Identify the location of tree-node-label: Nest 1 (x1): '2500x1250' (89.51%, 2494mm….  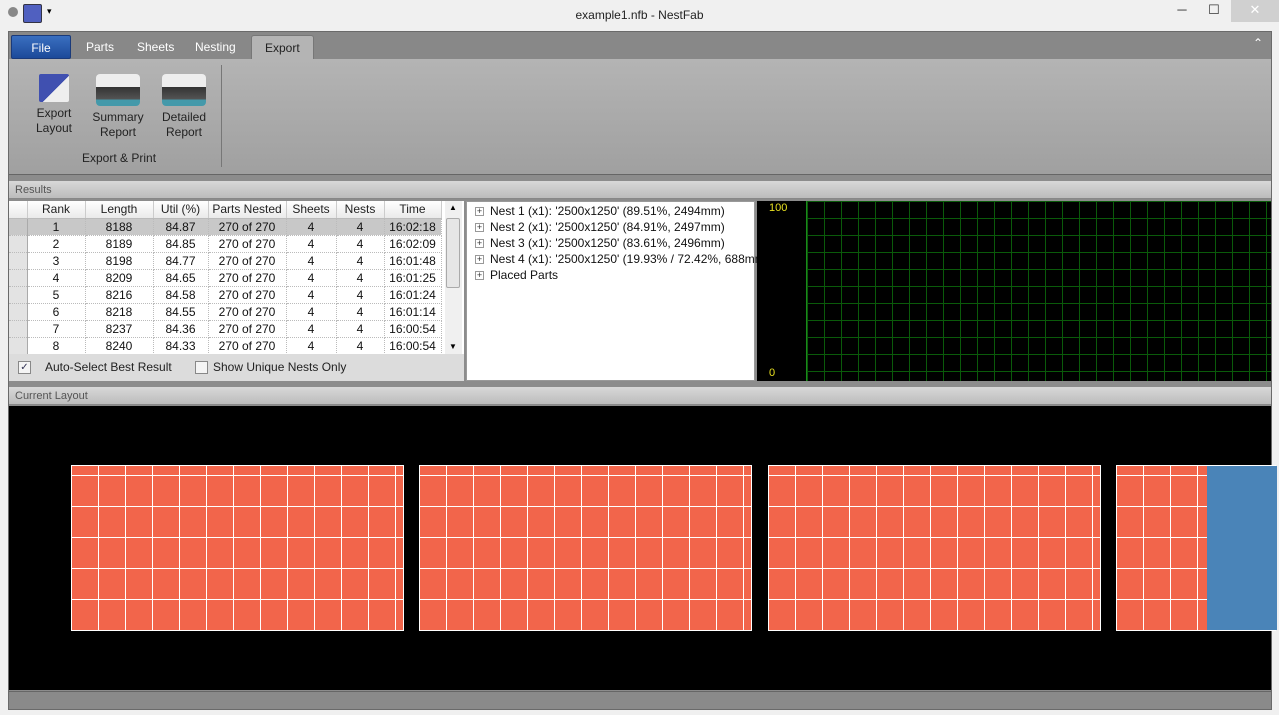
(607, 211).